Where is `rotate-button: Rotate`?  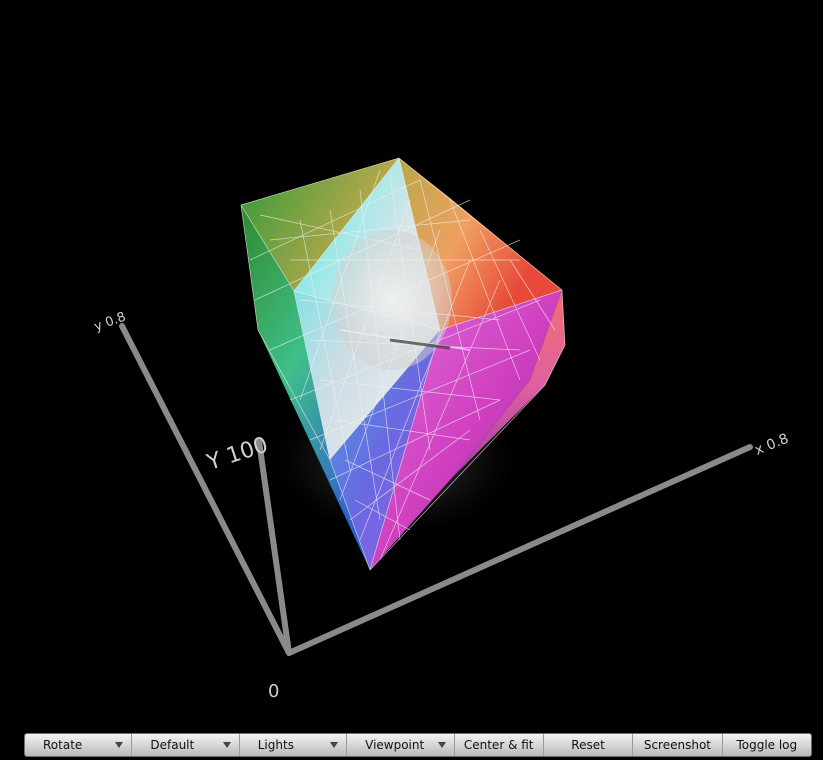 rotate-button: Rotate is located at coordinates (79, 745).